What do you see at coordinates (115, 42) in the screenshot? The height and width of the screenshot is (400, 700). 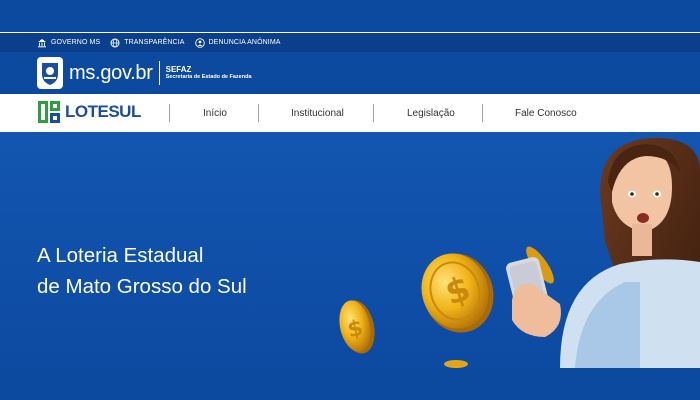 I see `globe-icon` at bounding box center [115, 42].